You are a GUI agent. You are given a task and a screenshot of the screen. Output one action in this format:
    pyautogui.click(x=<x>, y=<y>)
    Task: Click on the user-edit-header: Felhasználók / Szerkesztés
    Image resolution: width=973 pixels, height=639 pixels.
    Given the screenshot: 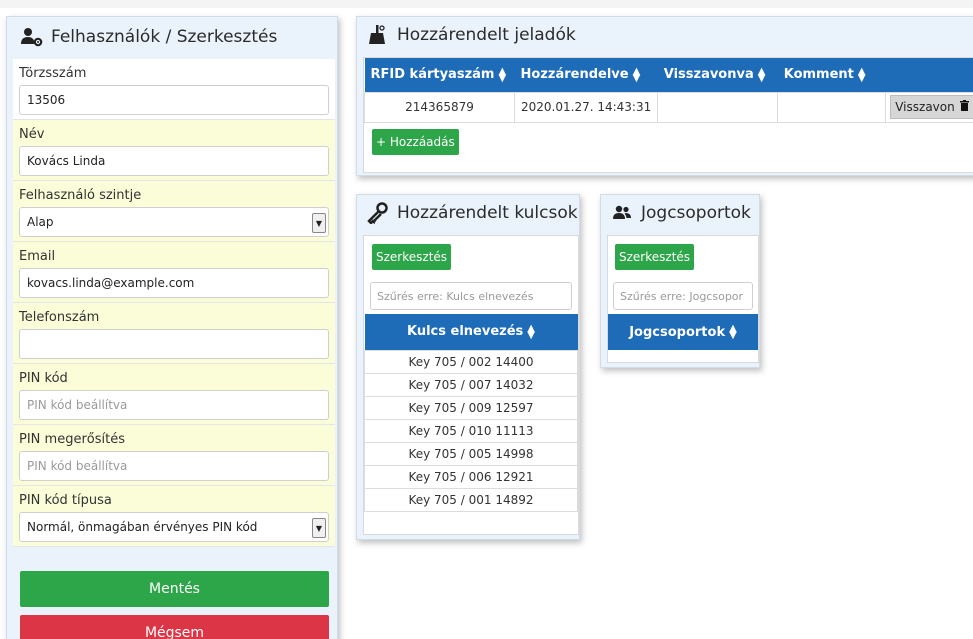 What is the action you would take?
    pyautogui.click(x=172, y=37)
    